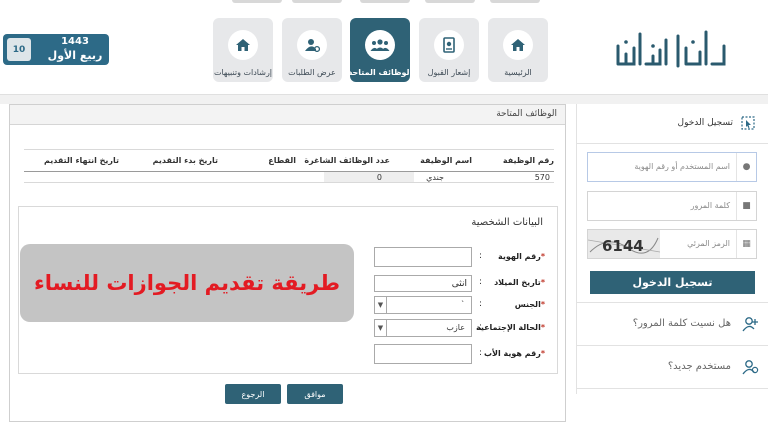 The width and height of the screenshot is (768, 429). Describe the element at coordinates (449, 72) in the screenshot. I see `nav-acceptance-notice-label: إشعار القبول` at that location.